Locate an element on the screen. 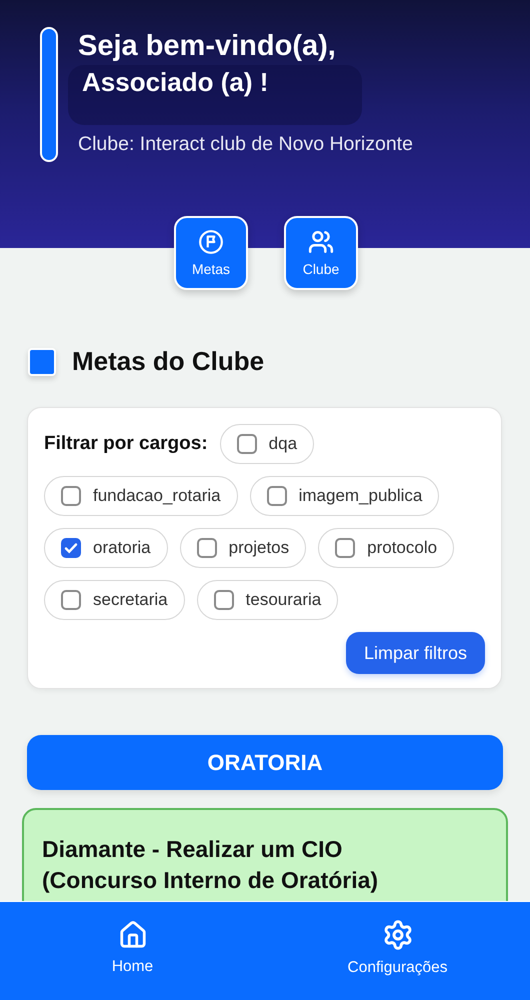 This screenshot has height=1000, width=530. chip-label: dqa is located at coordinates (283, 444).